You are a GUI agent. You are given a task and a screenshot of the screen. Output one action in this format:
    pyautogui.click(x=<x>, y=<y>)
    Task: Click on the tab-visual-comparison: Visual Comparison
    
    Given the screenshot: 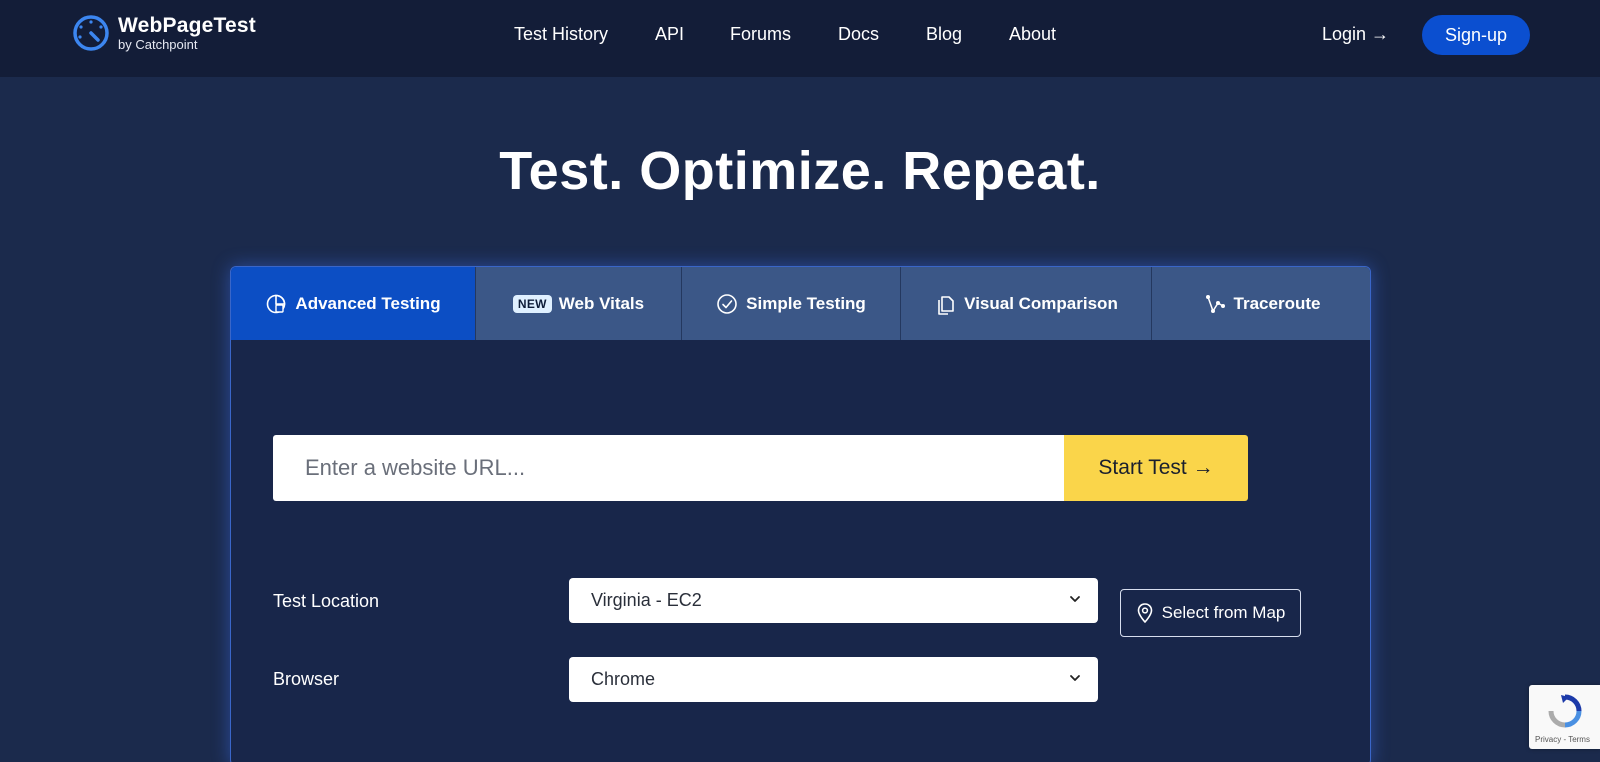 What is the action you would take?
    pyautogui.click(x=1025, y=303)
    